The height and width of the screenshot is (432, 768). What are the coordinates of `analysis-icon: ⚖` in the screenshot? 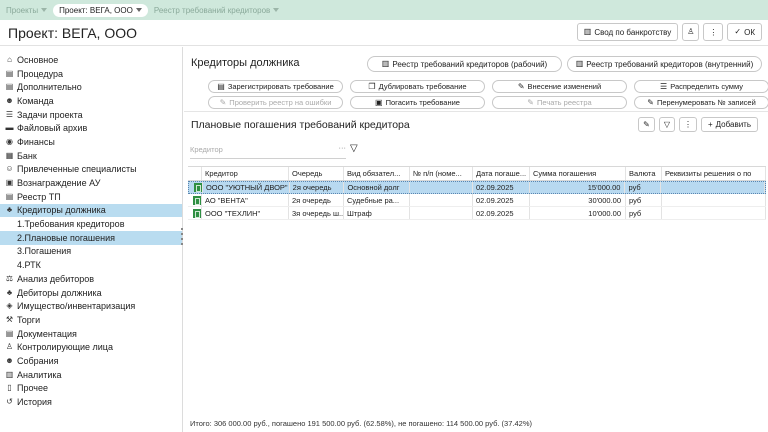 It's located at (9, 278).